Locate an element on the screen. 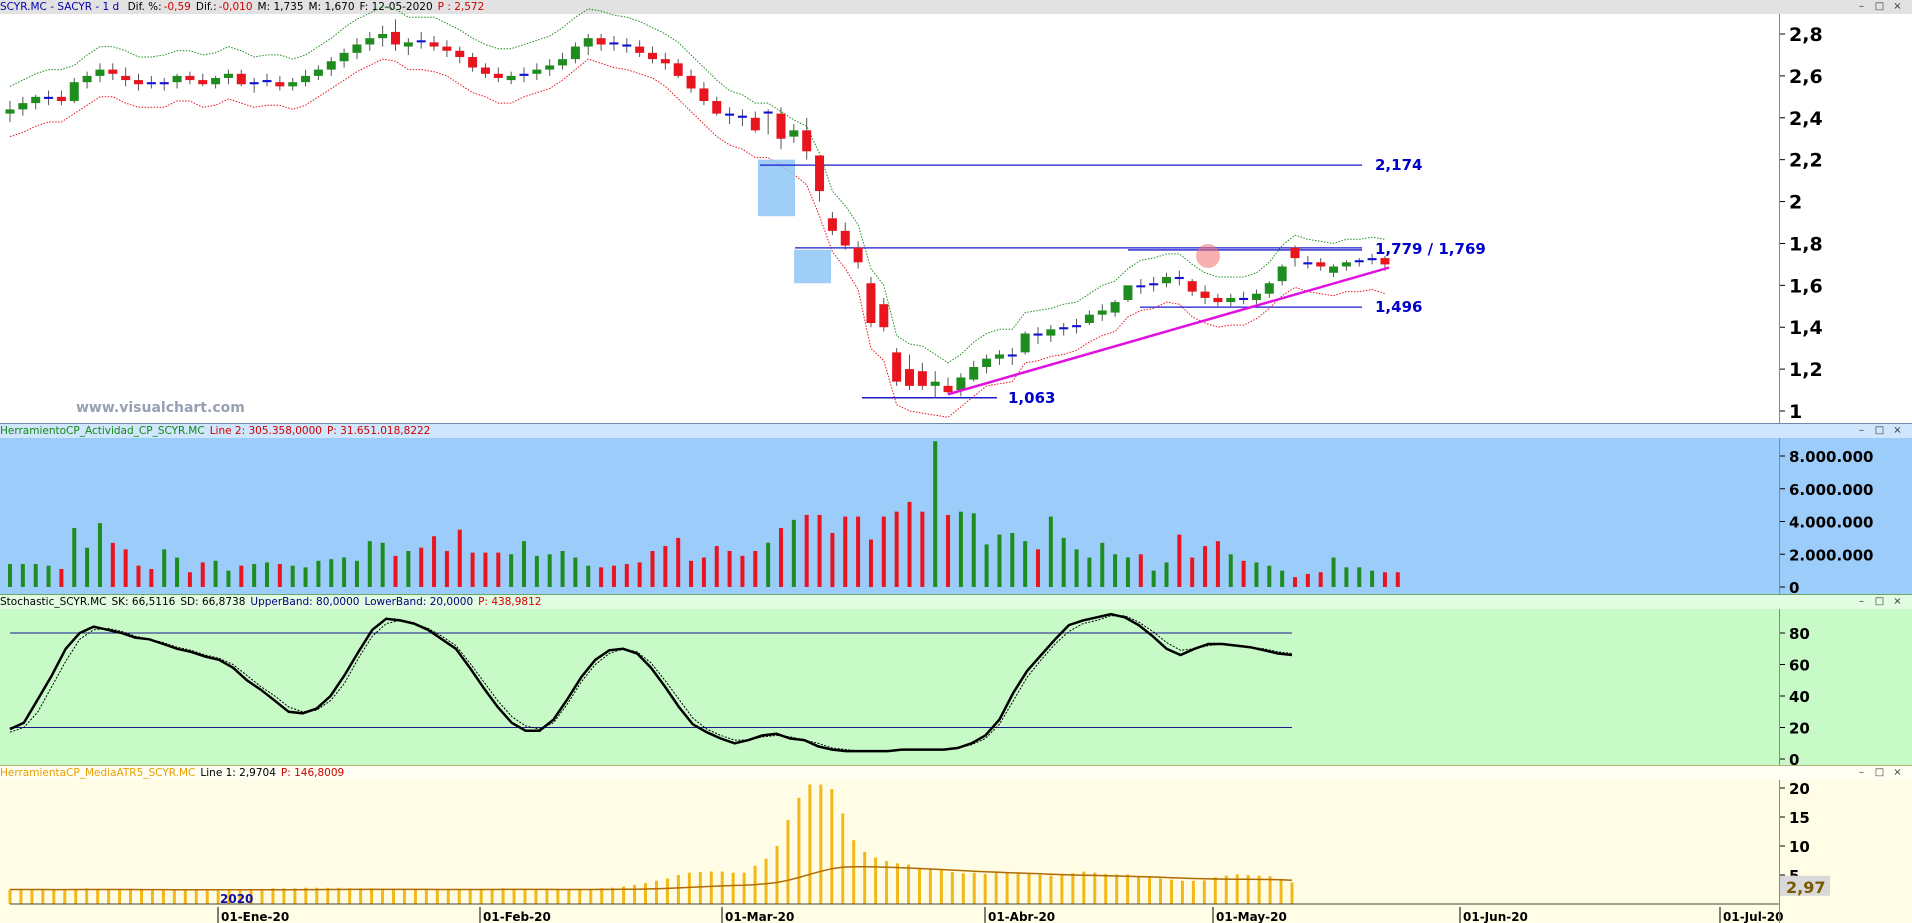  date-tick-label: 01-Ene-20 is located at coordinates (255, 916).